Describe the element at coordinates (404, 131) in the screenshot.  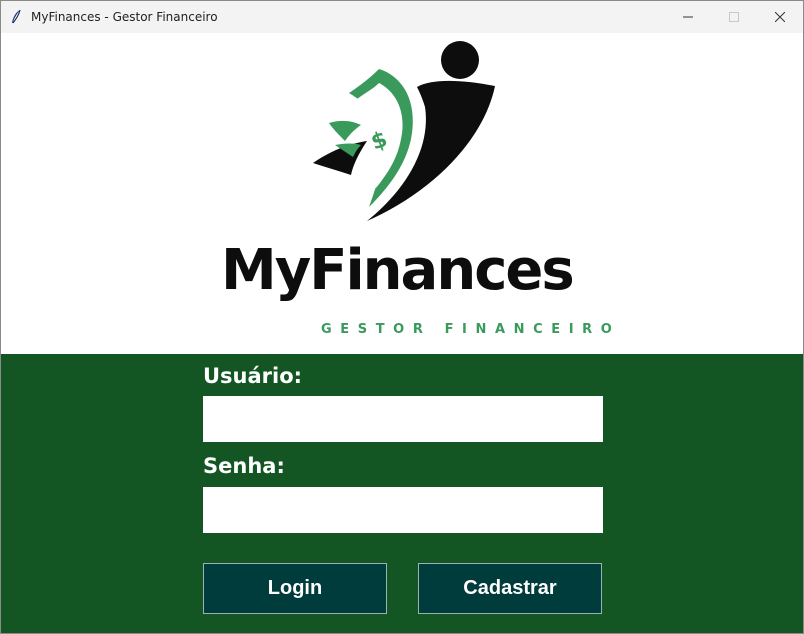
I see `money-person-logo: $` at that location.